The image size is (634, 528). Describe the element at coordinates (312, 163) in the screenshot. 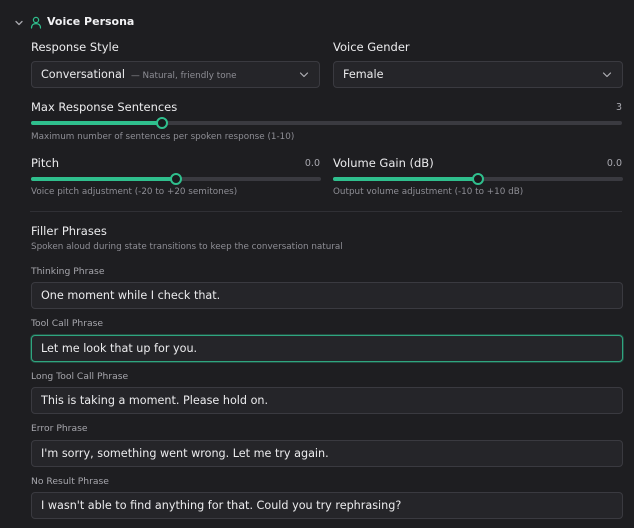

I see `pitch-value: 0.0` at that location.